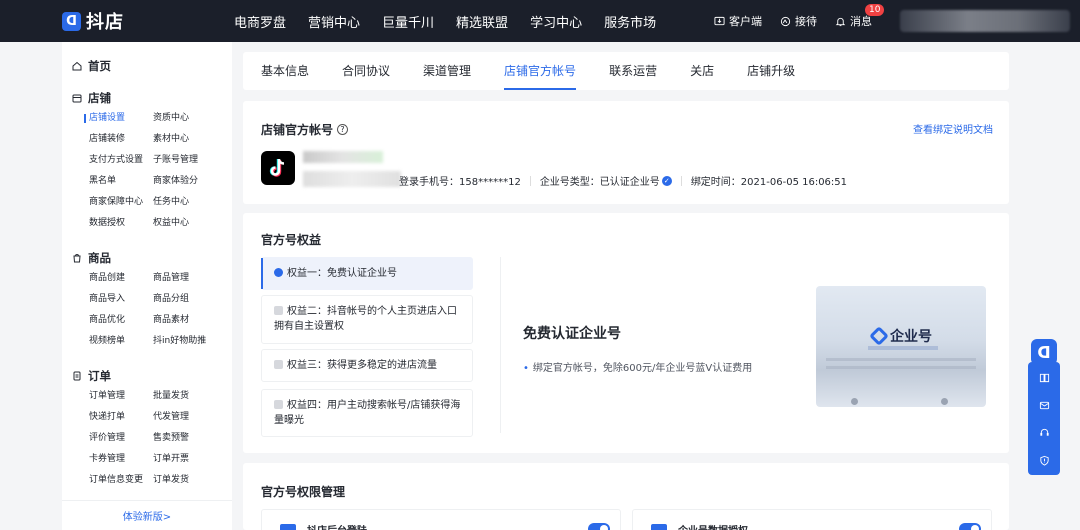  I want to click on app-logo: ᗡ 抖店, so click(93, 21).